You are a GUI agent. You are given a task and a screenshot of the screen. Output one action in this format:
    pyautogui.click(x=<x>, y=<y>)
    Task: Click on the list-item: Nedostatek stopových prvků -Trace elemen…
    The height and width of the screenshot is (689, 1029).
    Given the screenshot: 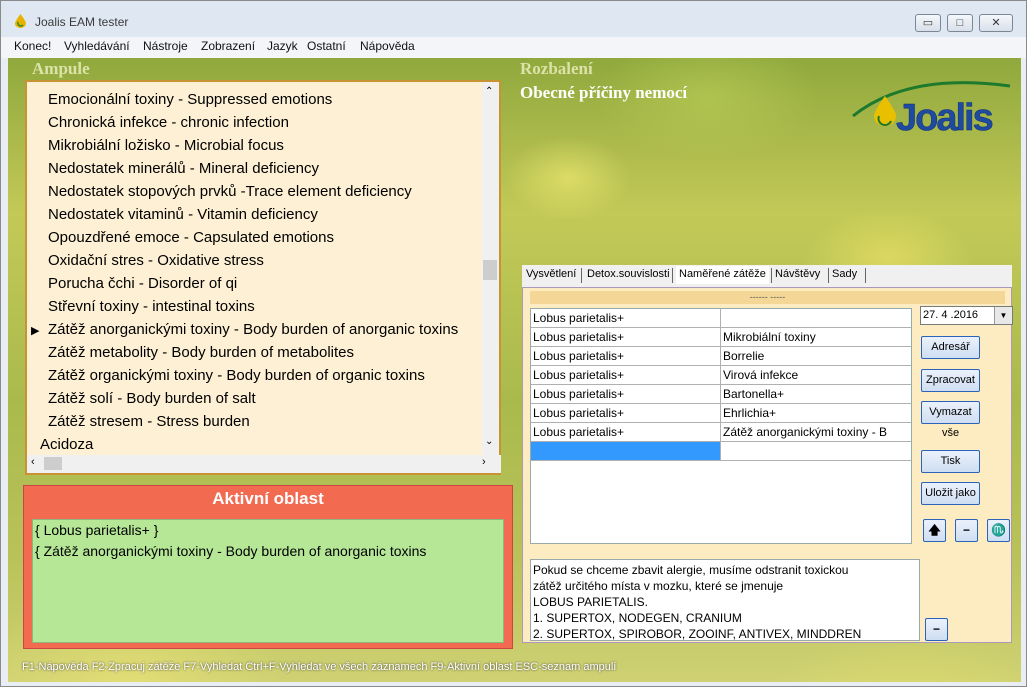 What is the action you would take?
    pyautogui.click(x=230, y=191)
    